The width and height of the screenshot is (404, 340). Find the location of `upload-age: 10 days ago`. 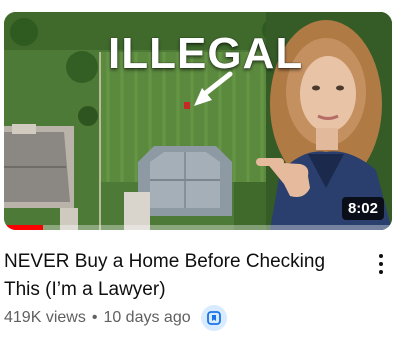

upload-age: 10 days ago is located at coordinates (147, 317).